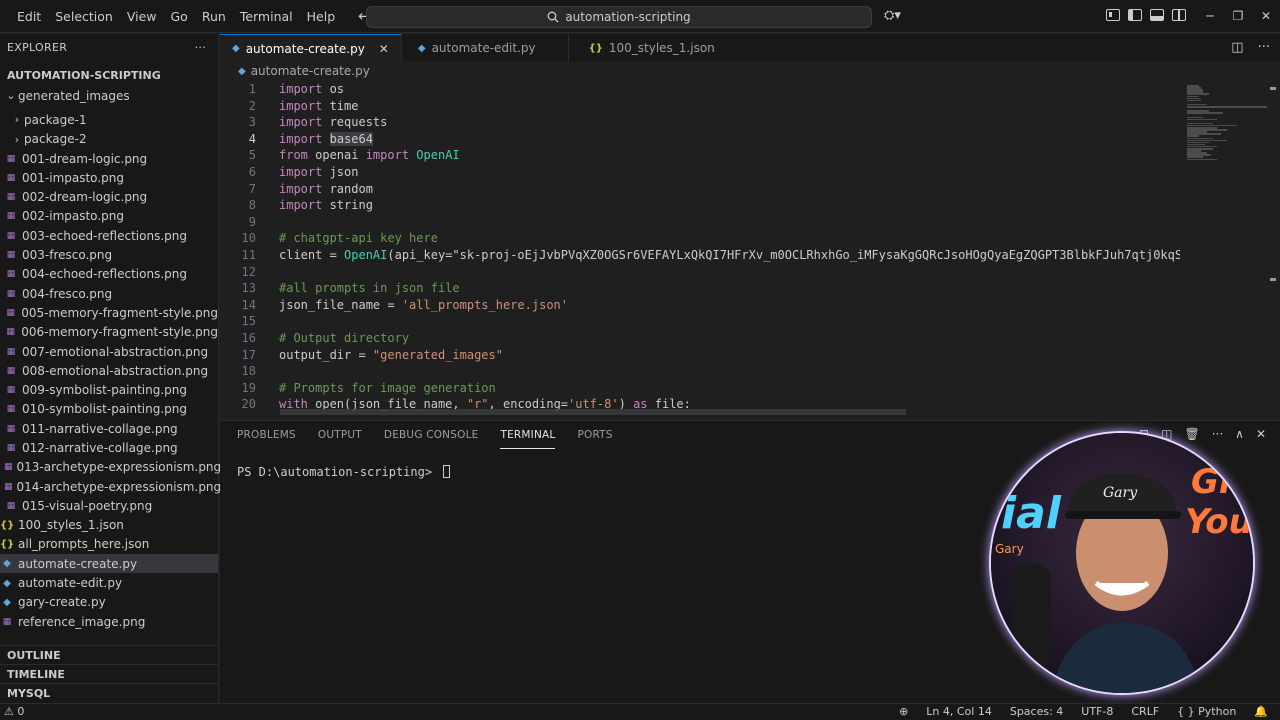  What do you see at coordinates (110, 486) in the screenshot?
I see `tree-item: ▦ 014-archetype-expressionism.png` at bounding box center [110, 486].